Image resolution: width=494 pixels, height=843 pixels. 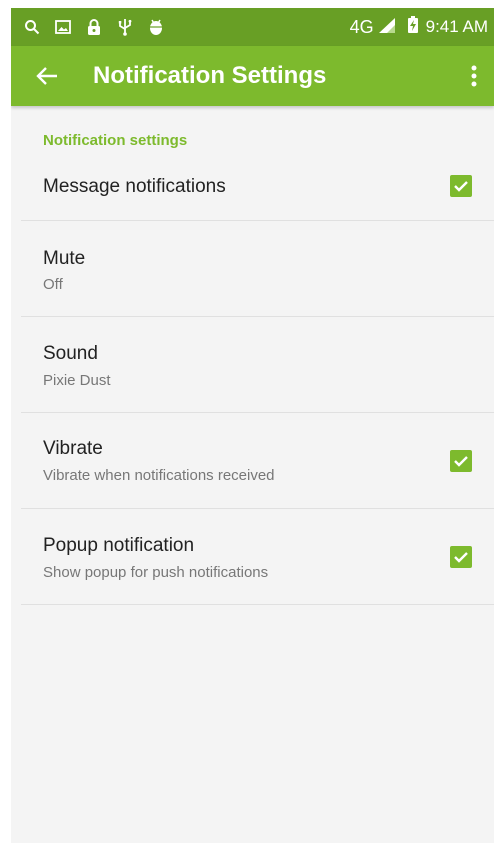 What do you see at coordinates (32, 27) in the screenshot?
I see `search-icon` at bounding box center [32, 27].